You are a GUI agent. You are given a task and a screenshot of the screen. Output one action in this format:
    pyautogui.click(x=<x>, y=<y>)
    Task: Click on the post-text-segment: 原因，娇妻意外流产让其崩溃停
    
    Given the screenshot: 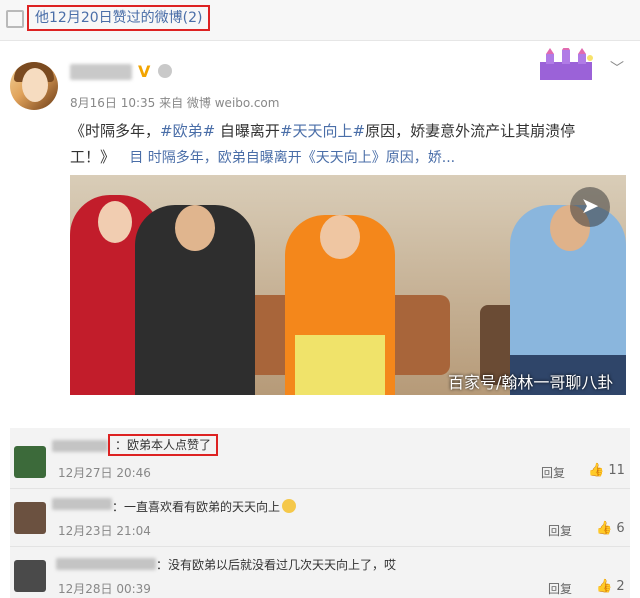 What is the action you would take?
    pyautogui.click(x=470, y=131)
    